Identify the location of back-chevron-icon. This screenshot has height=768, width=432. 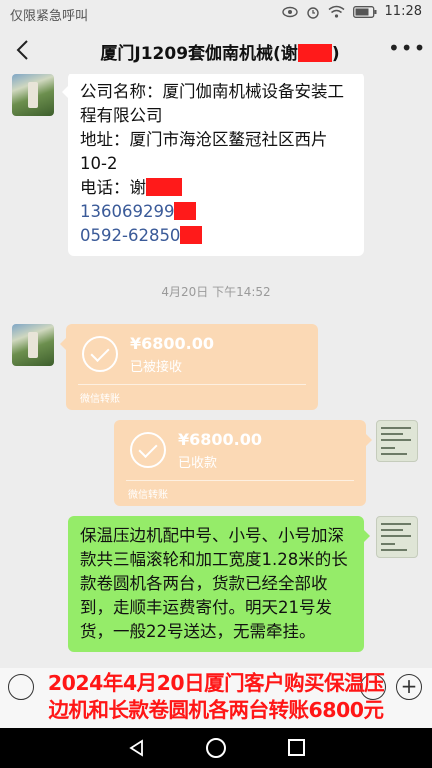
(24, 50).